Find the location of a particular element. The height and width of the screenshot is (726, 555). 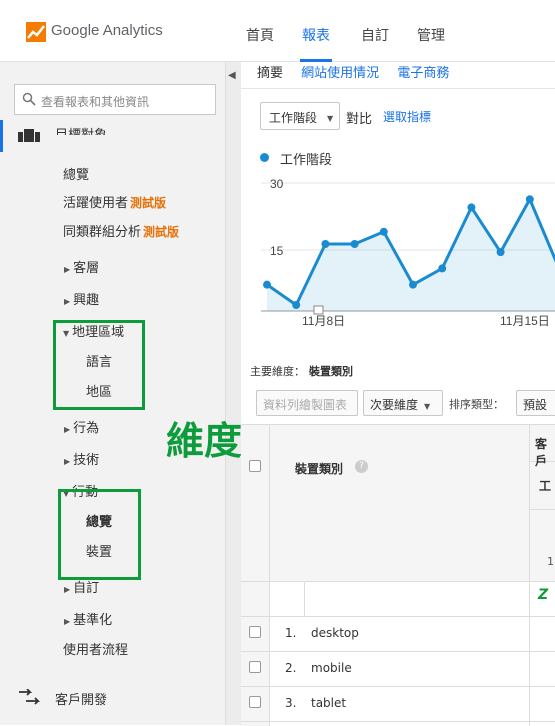

sessions-chart: 30 15 11月8日 11月15日 is located at coordinates (398, 250).